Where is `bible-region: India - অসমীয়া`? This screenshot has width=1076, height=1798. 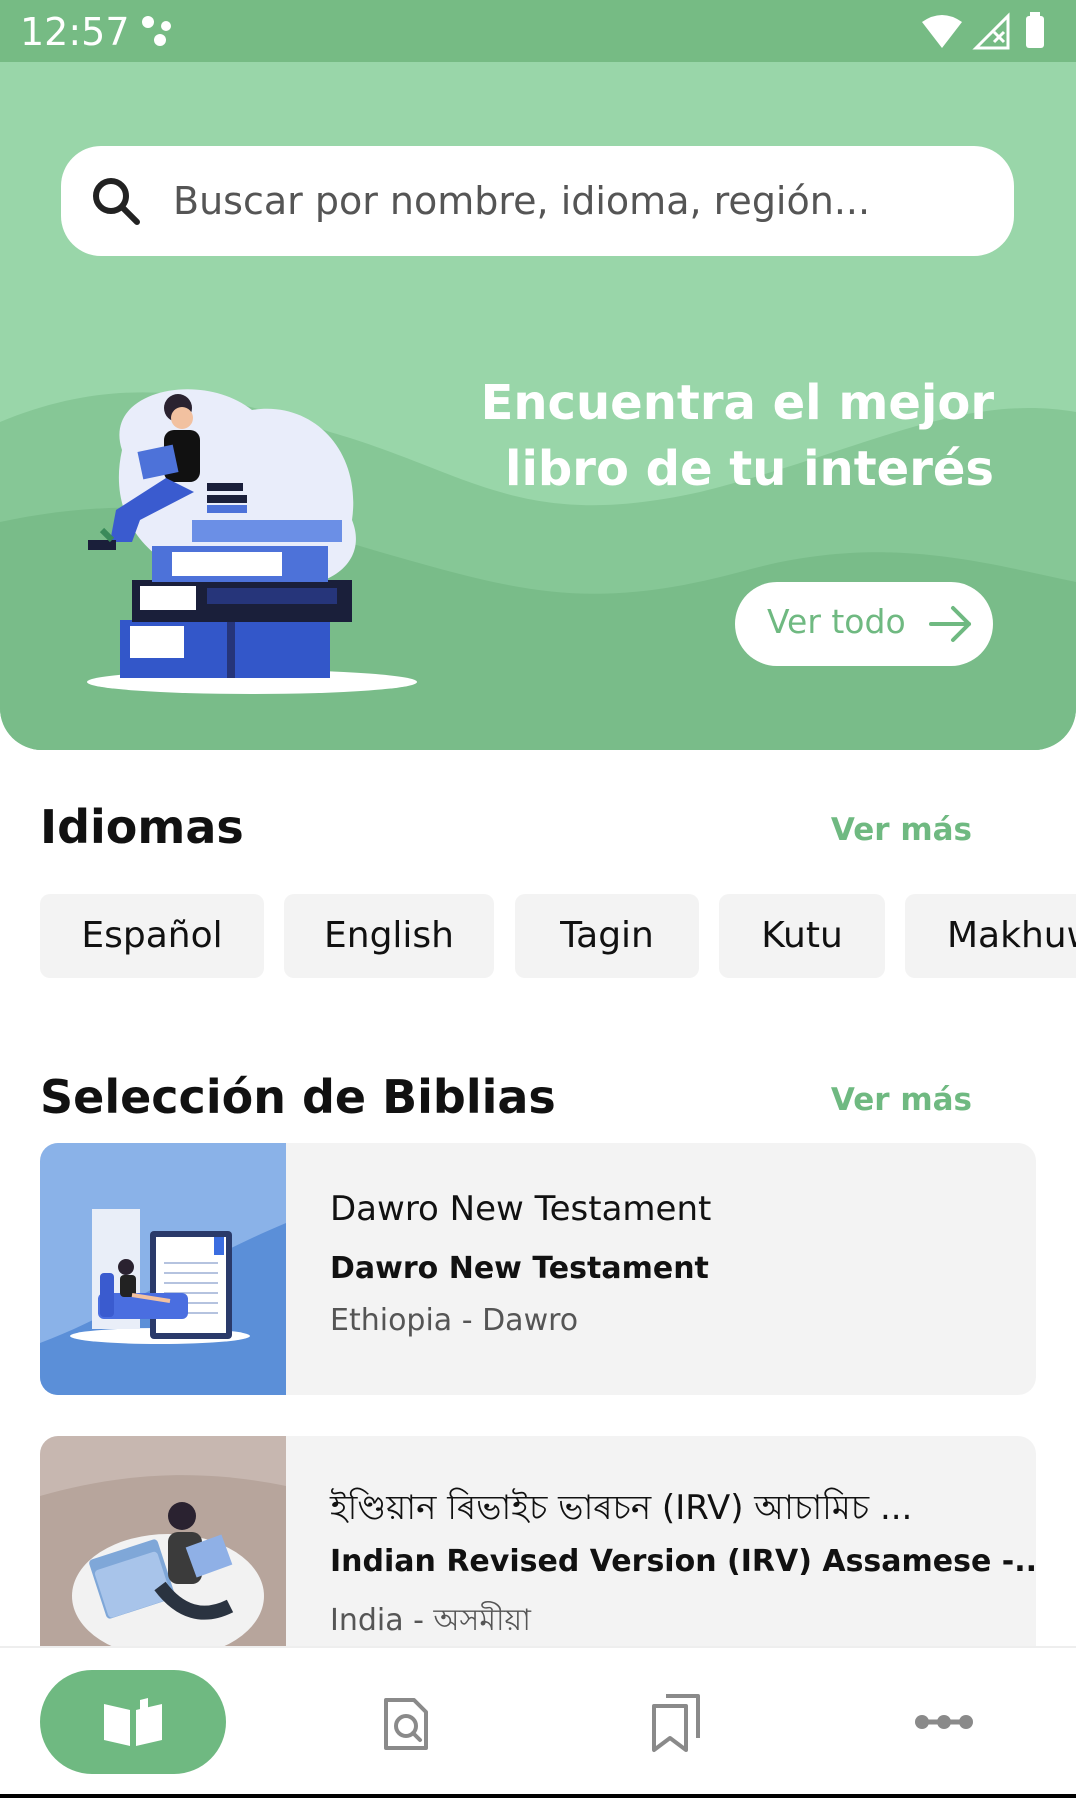
bible-region: India - অসমীয়া is located at coordinates (430, 1620).